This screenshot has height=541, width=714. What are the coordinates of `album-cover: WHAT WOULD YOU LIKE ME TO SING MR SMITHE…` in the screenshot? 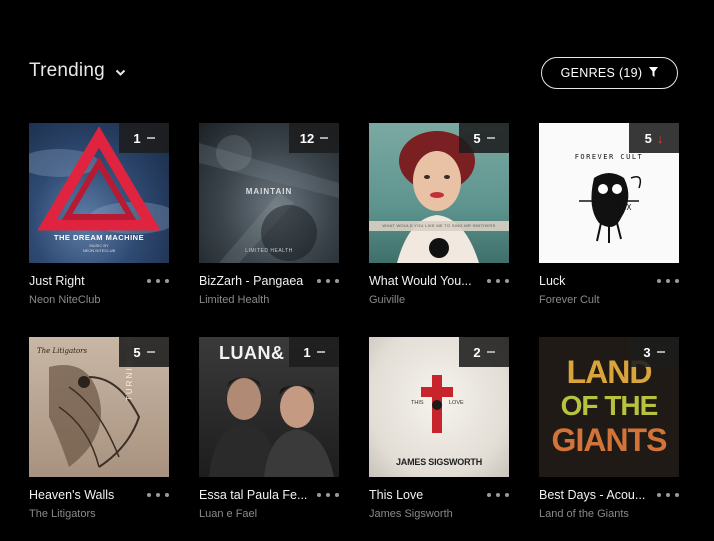 It's located at (439, 193).